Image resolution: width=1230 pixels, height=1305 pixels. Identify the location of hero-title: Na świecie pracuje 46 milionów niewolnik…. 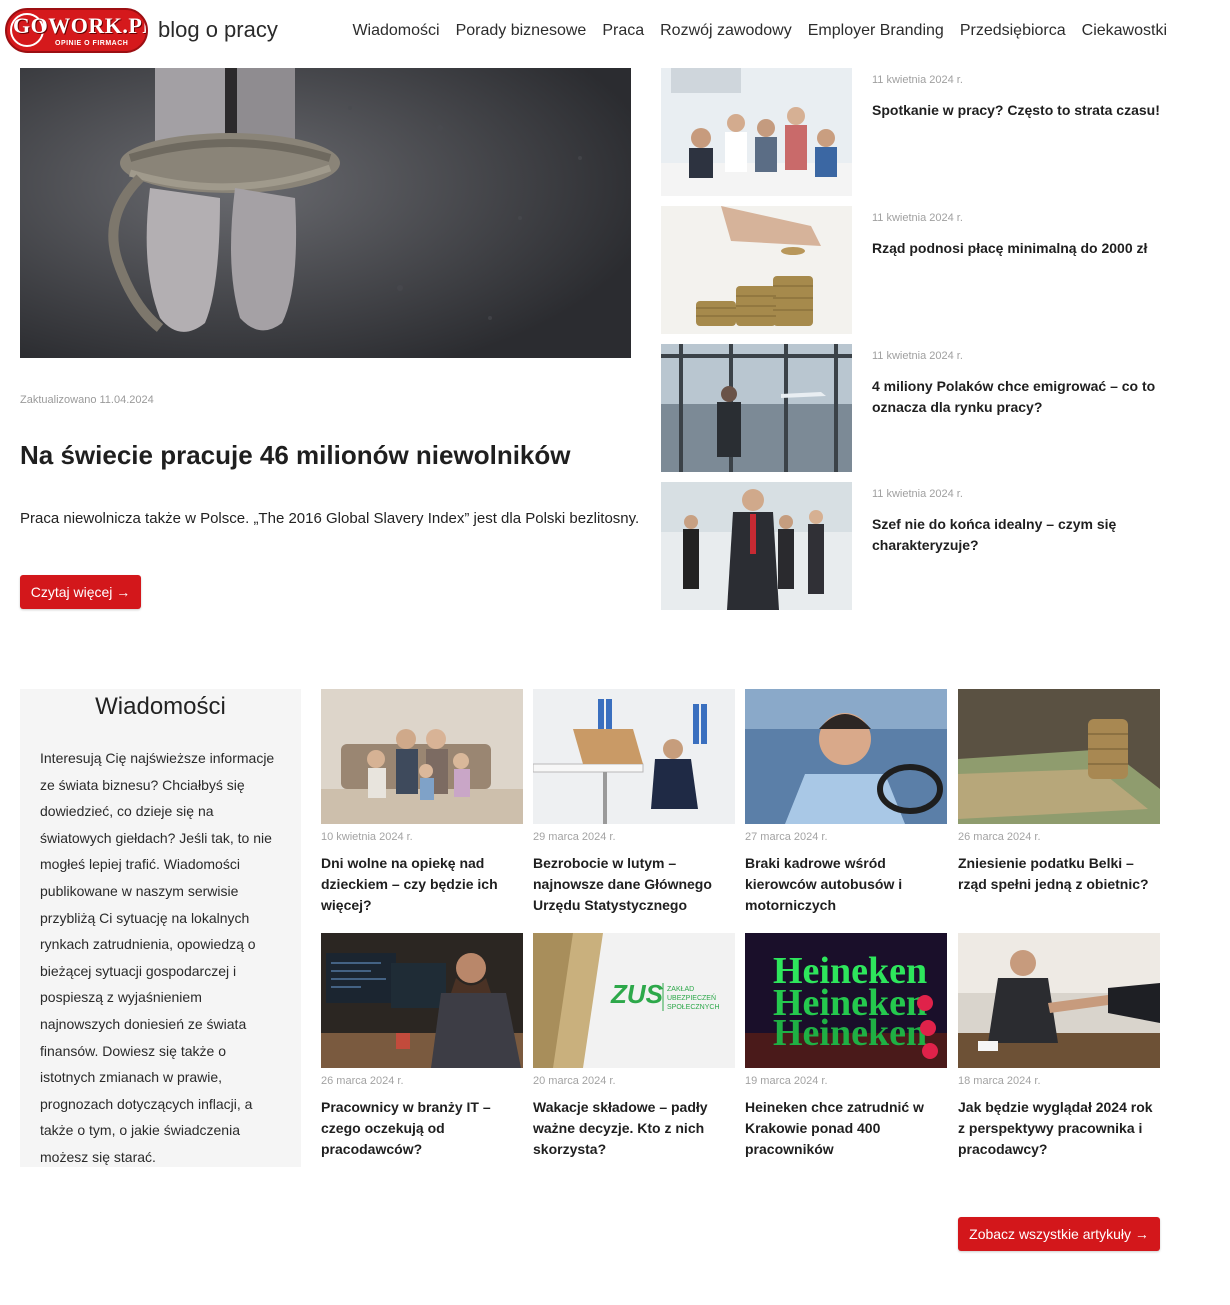
(295, 455).